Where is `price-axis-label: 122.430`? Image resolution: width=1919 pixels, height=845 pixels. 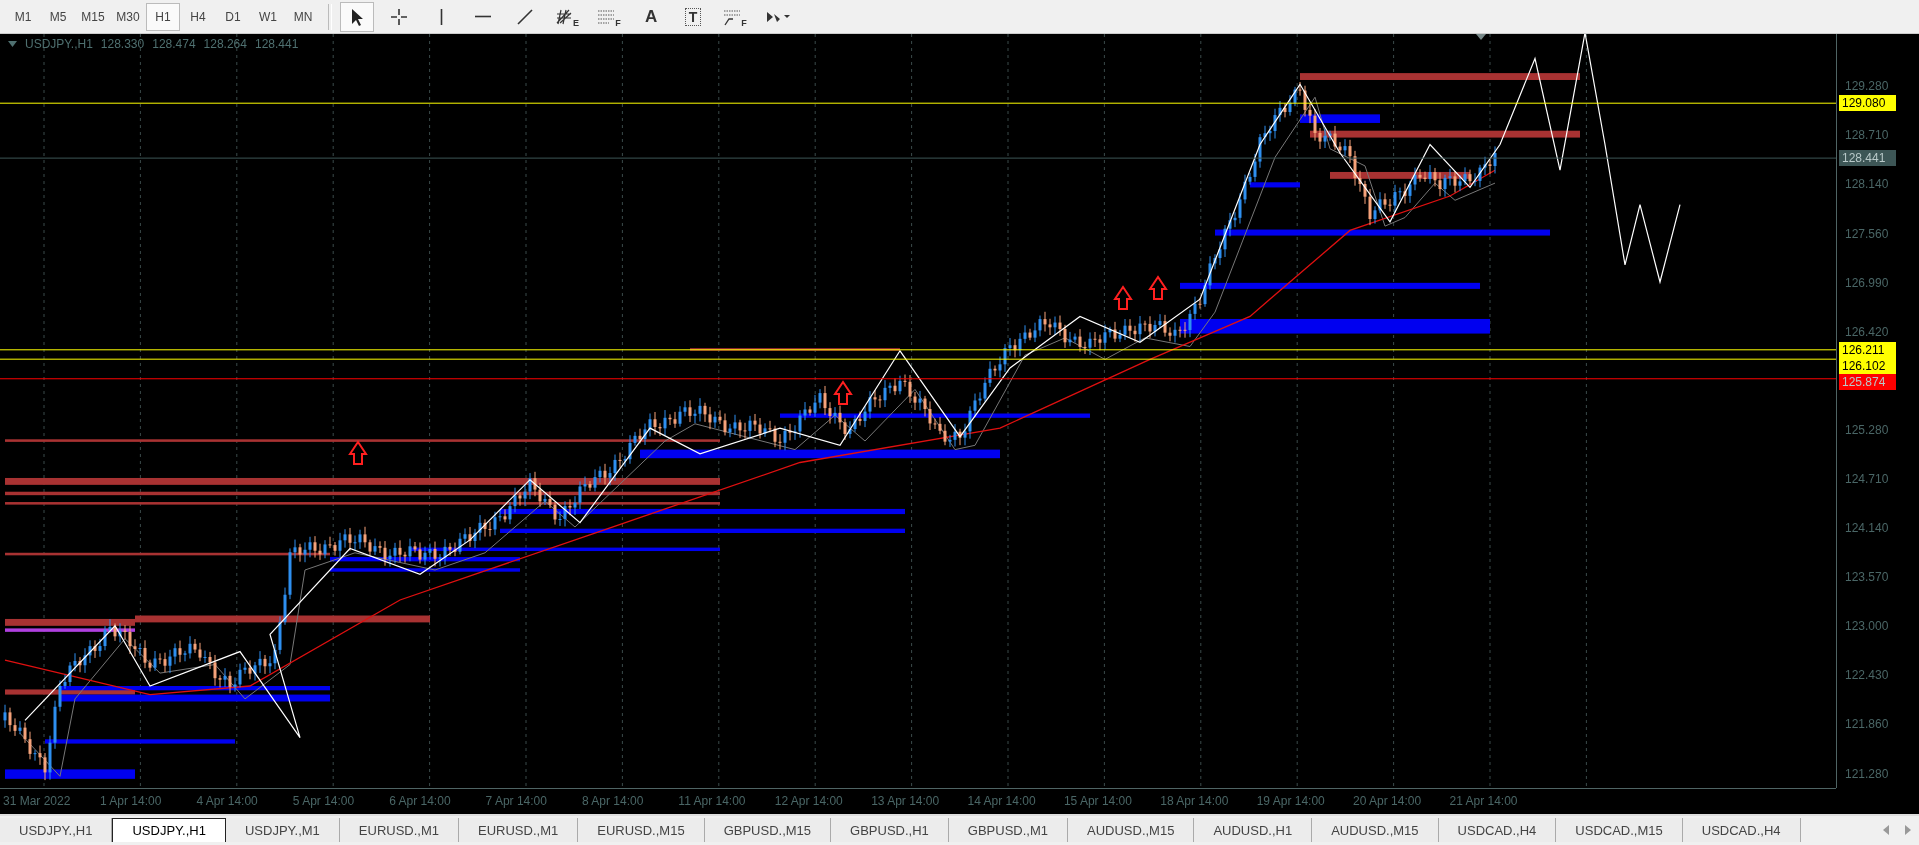 price-axis-label: 122.430 is located at coordinates (1867, 674).